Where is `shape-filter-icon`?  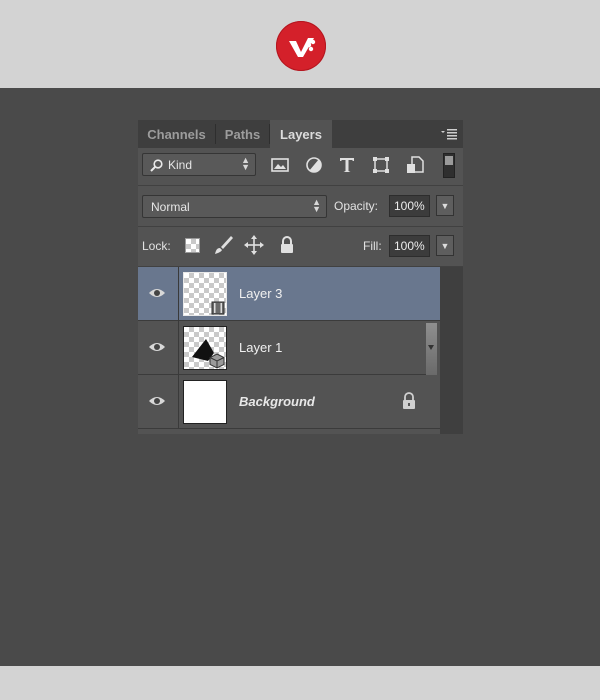 shape-filter-icon is located at coordinates (381, 165).